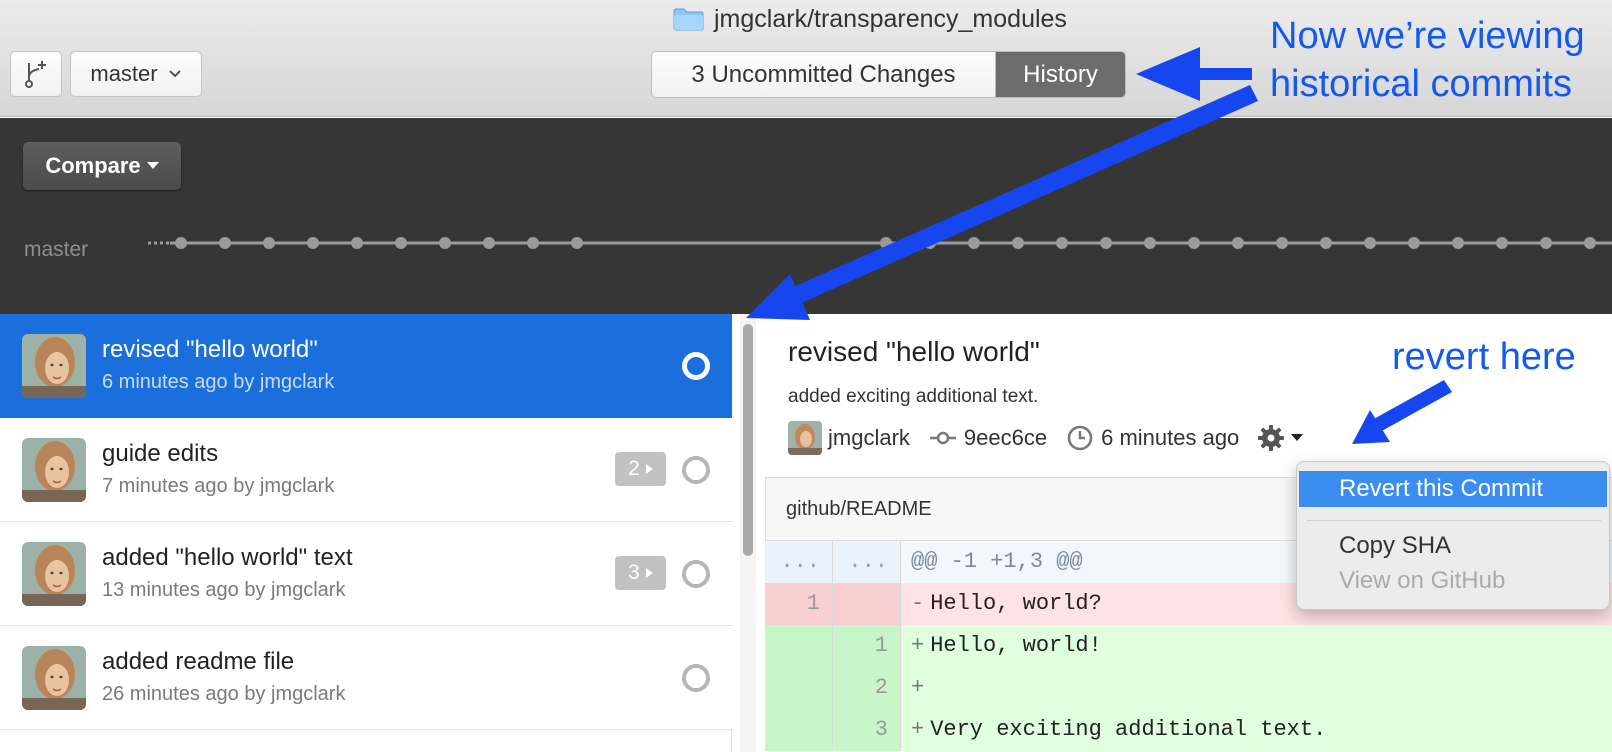 The image size is (1612, 752). I want to click on commit-icon, so click(942, 438).